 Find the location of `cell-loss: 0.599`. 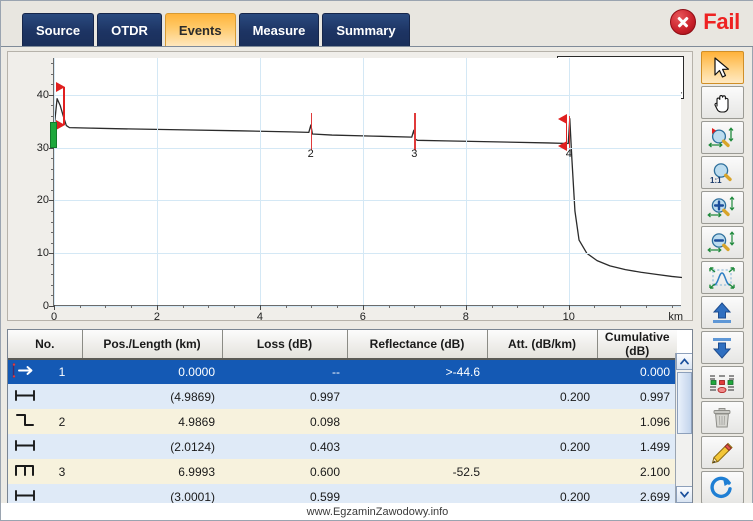

cell-loss: 0.599 is located at coordinates (324, 496).